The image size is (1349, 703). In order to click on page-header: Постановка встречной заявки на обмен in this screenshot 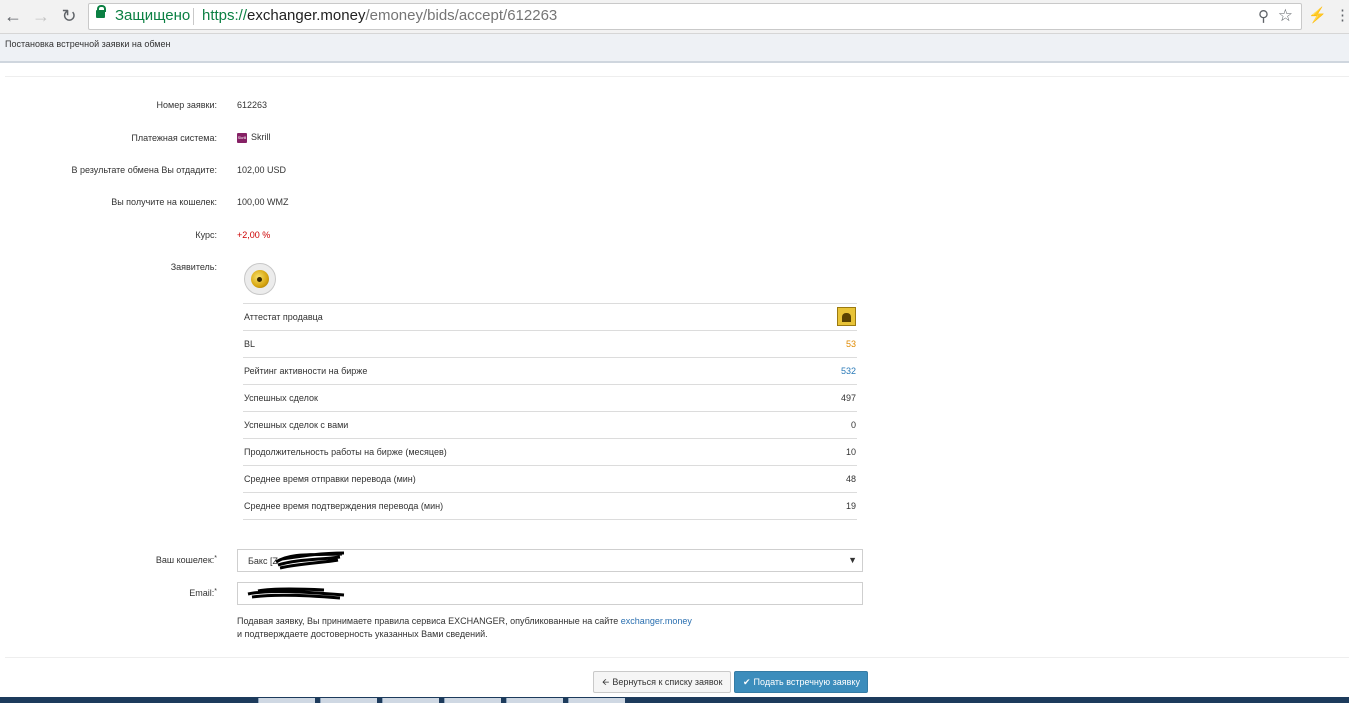, I will do `click(674, 48)`.